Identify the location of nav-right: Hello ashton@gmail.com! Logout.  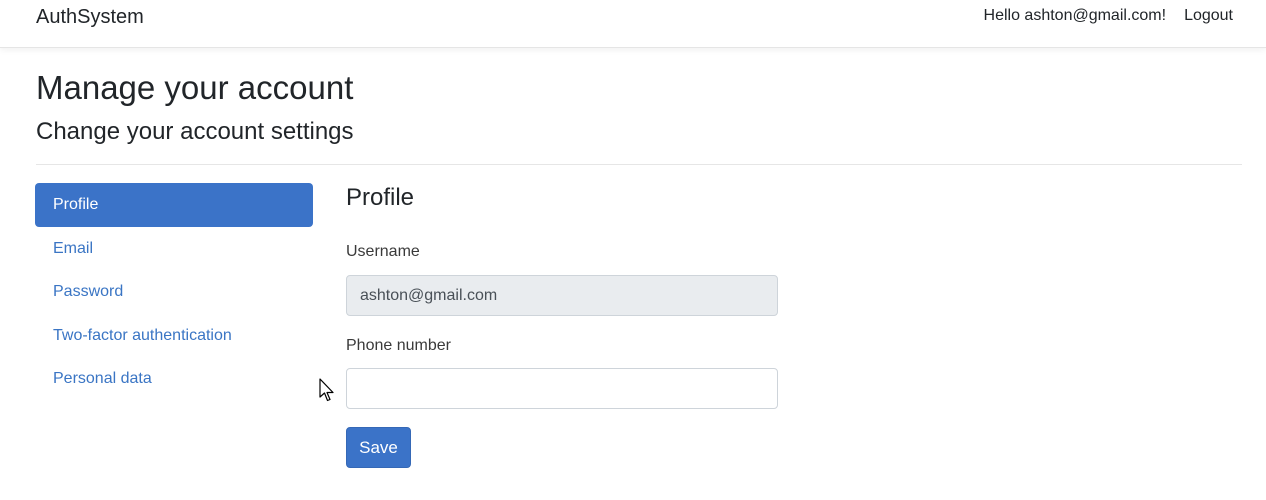
(1108, 16).